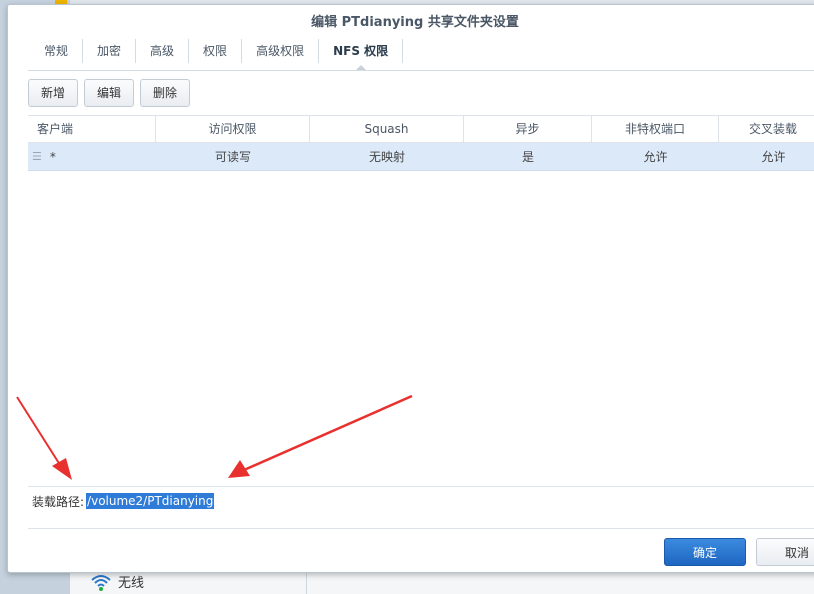 The width and height of the screenshot is (814, 594). I want to click on tab-divider, so click(421, 70).